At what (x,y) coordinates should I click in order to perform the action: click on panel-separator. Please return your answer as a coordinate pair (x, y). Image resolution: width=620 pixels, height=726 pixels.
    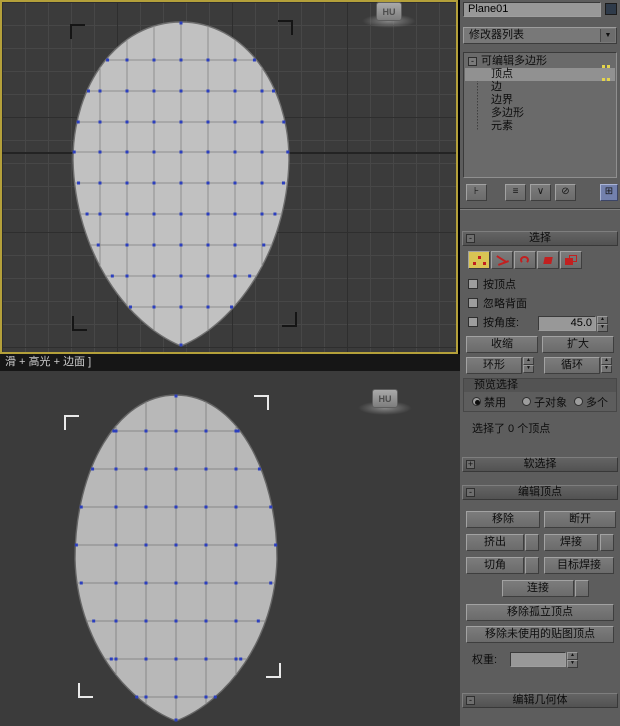
    Looking at the image, I should click on (540, 209).